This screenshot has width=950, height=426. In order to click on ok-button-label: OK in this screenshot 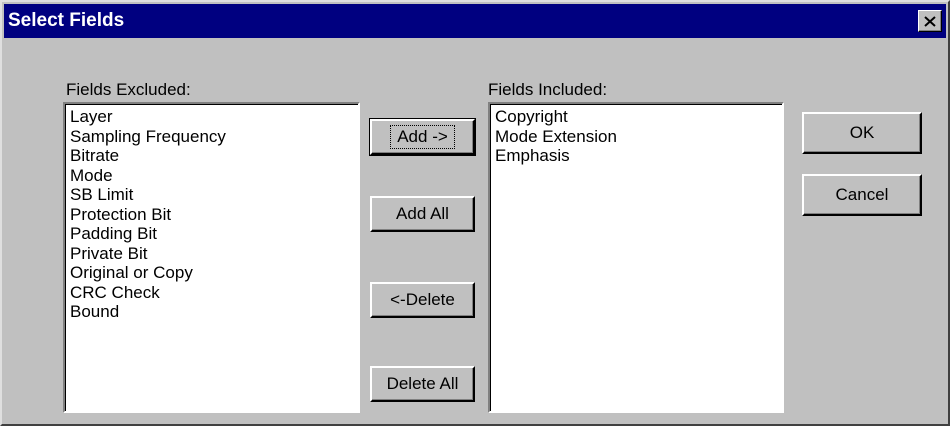, I will do `click(862, 132)`.